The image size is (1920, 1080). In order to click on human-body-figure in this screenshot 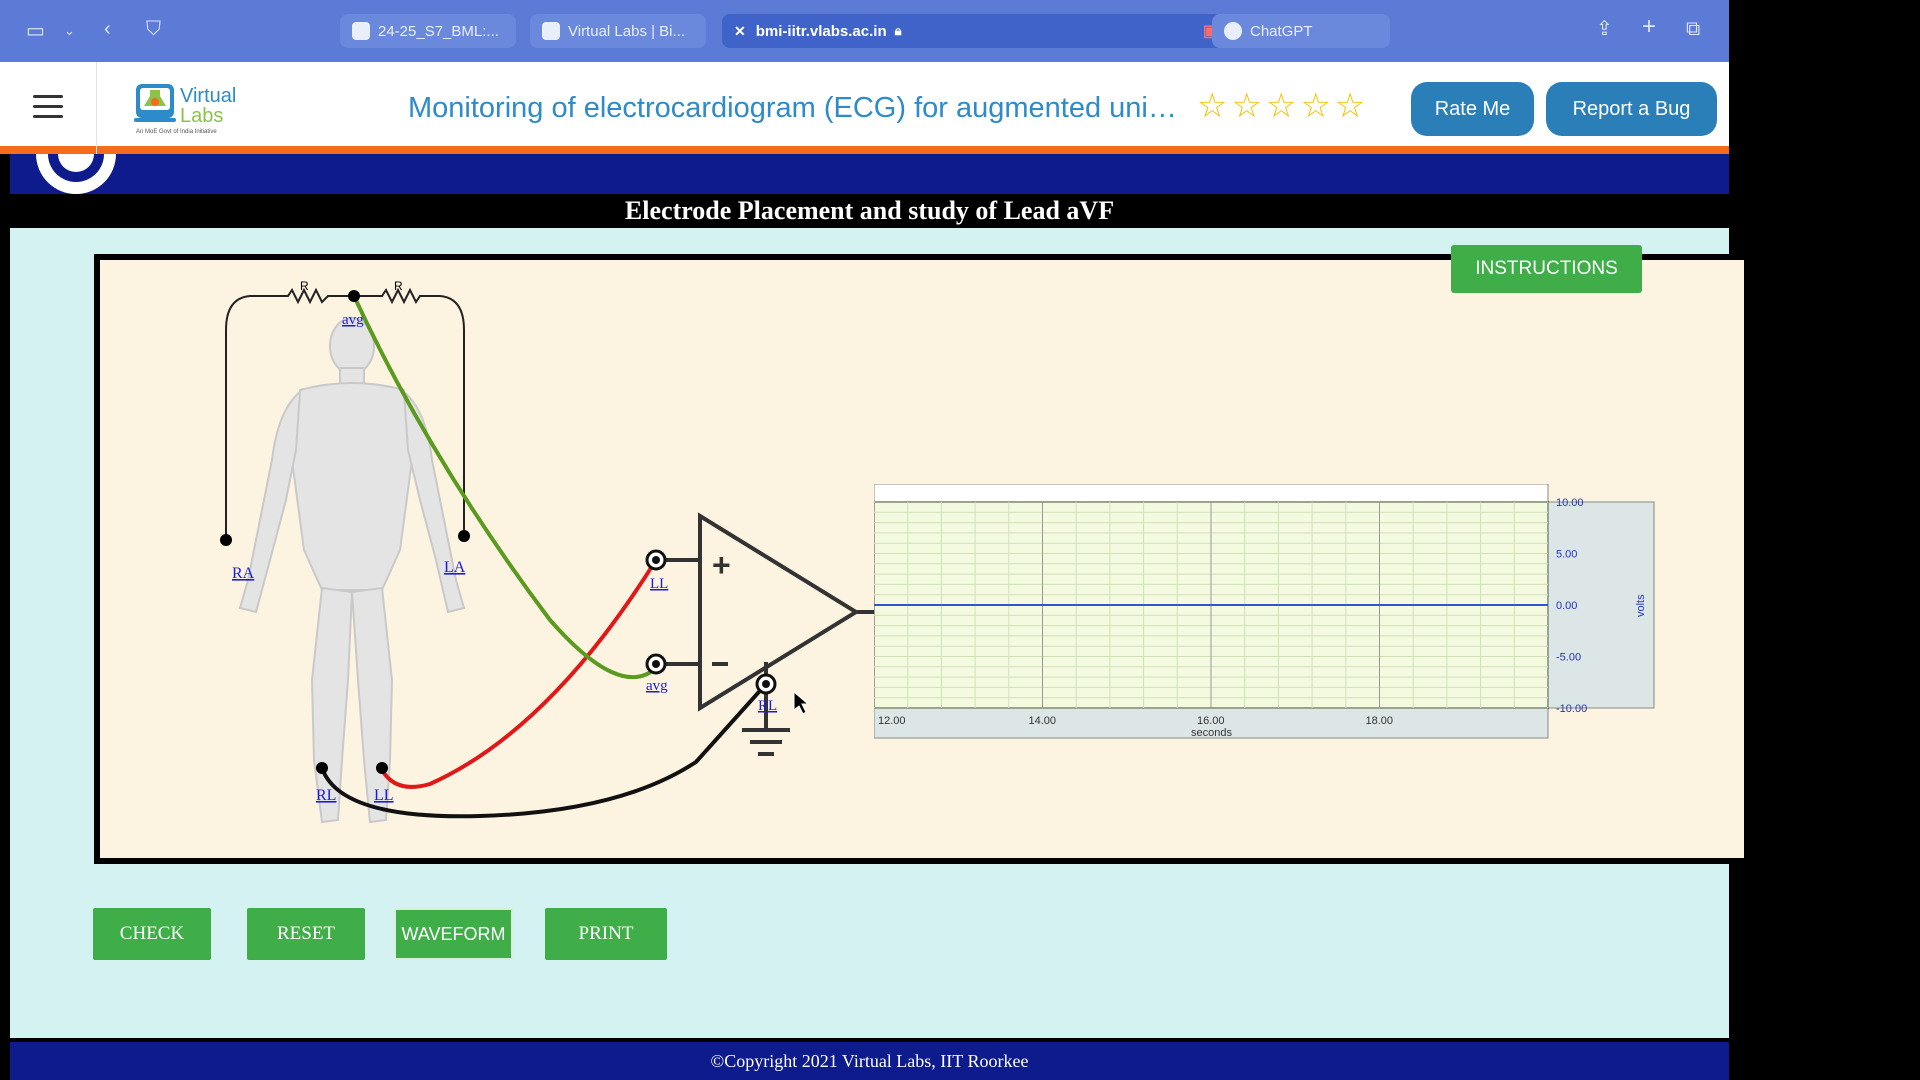, I will do `click(352, 570)`.